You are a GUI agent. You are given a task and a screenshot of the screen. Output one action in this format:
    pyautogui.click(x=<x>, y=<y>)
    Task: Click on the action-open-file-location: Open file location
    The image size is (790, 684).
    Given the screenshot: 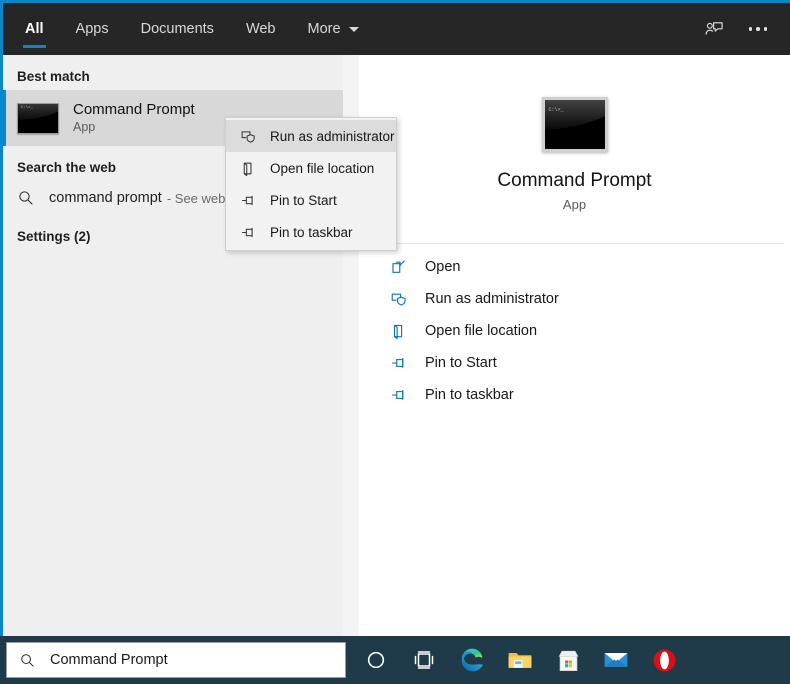 What is the action you would take?
    pyautogui.click(x=574, y=331)
    